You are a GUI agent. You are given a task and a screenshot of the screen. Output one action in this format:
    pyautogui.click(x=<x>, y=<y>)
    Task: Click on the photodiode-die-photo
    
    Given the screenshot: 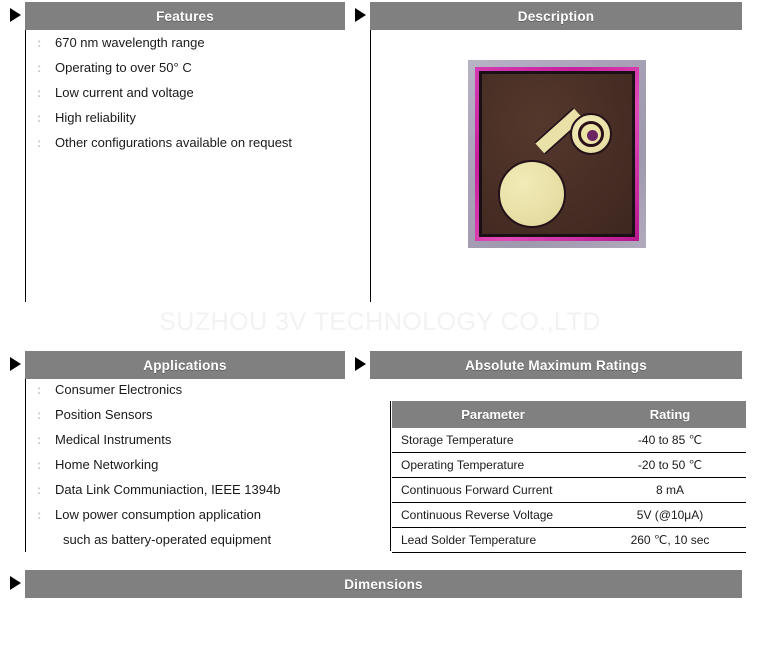 What is the action you would take?
    pyautogui.click(x=557, y=154)
    